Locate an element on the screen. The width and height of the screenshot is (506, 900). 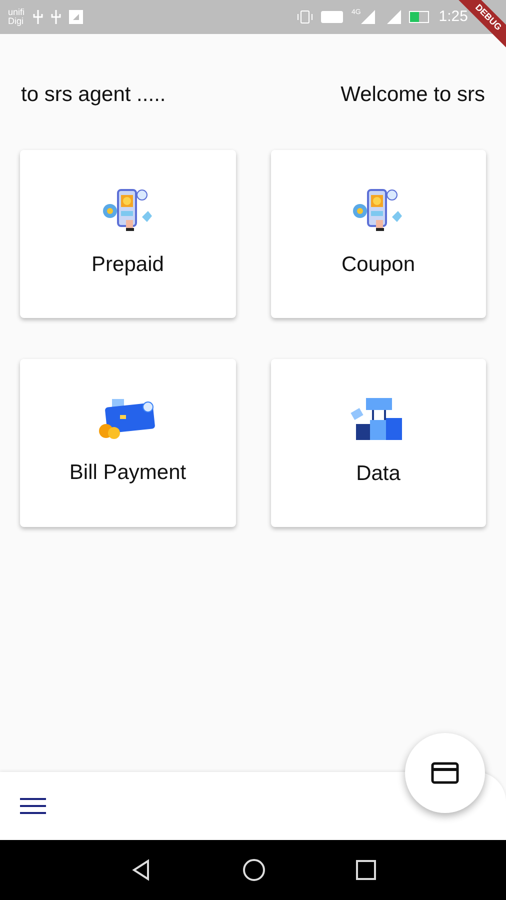
volte-icon is located at coordinates (332, 17).